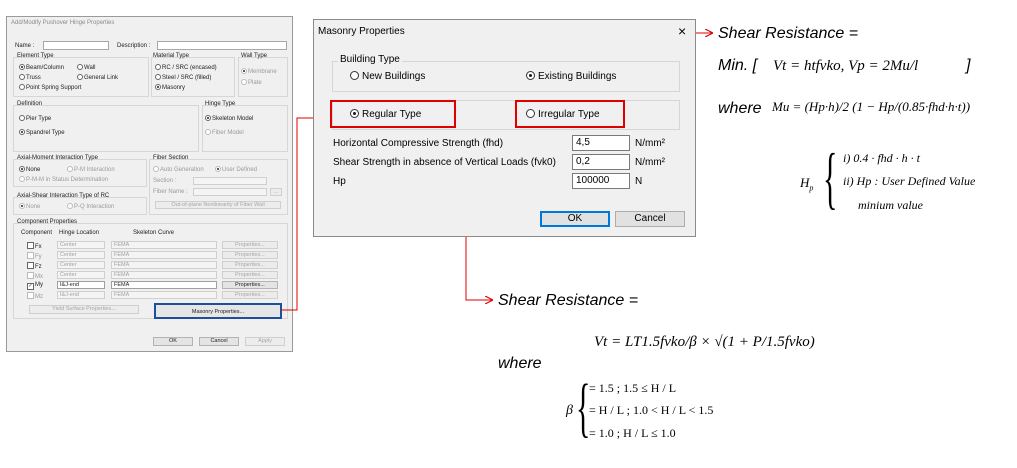  What do you see at coordinates (650, 219) in the screenshot?
I see `cancel-button: Cancel` at bounding box center [650, 219].